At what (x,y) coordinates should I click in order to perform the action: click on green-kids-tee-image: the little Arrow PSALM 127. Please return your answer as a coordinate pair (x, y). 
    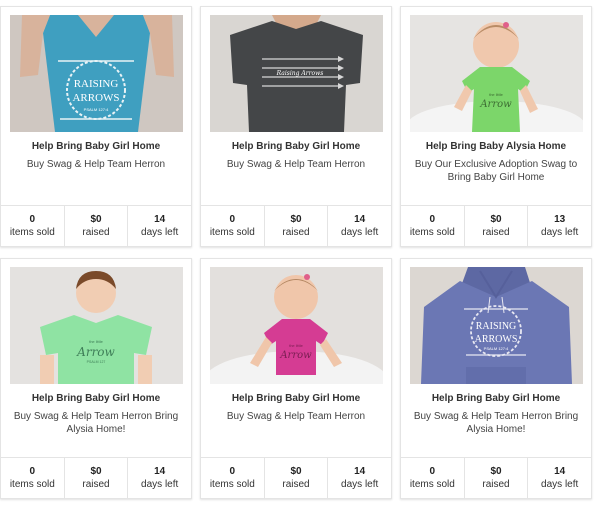
    Looking at the image, I should click on (96, 325).